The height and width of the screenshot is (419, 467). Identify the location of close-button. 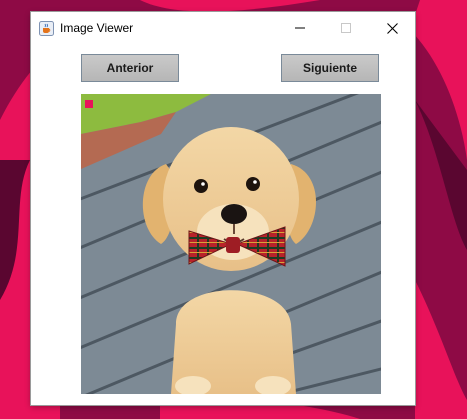
(392, 28).